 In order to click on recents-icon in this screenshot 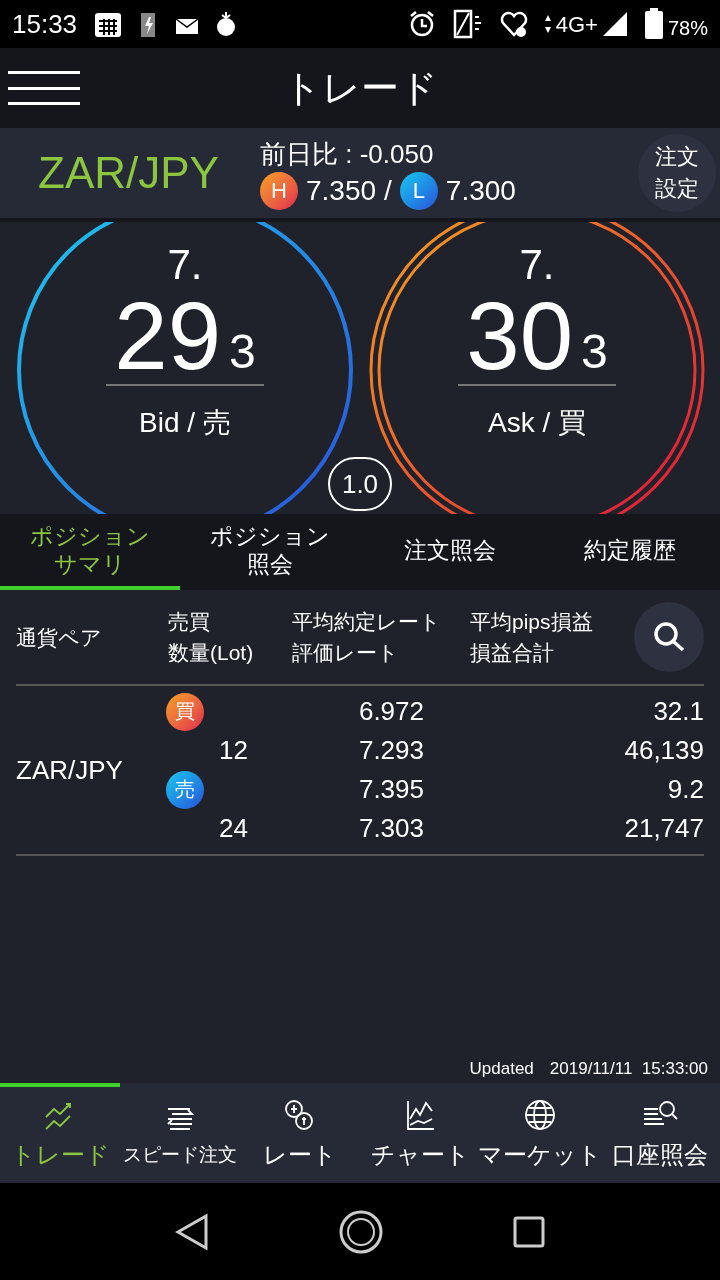, I will do `click(529, 1231)`.